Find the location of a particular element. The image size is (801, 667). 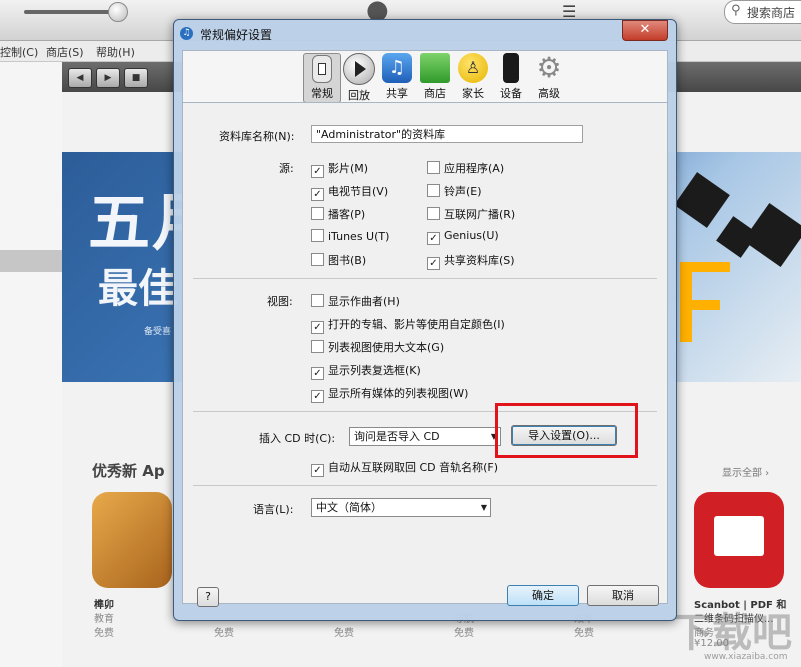

checkbox-label: iTunes U(T) is located at coordinates (359, 236).